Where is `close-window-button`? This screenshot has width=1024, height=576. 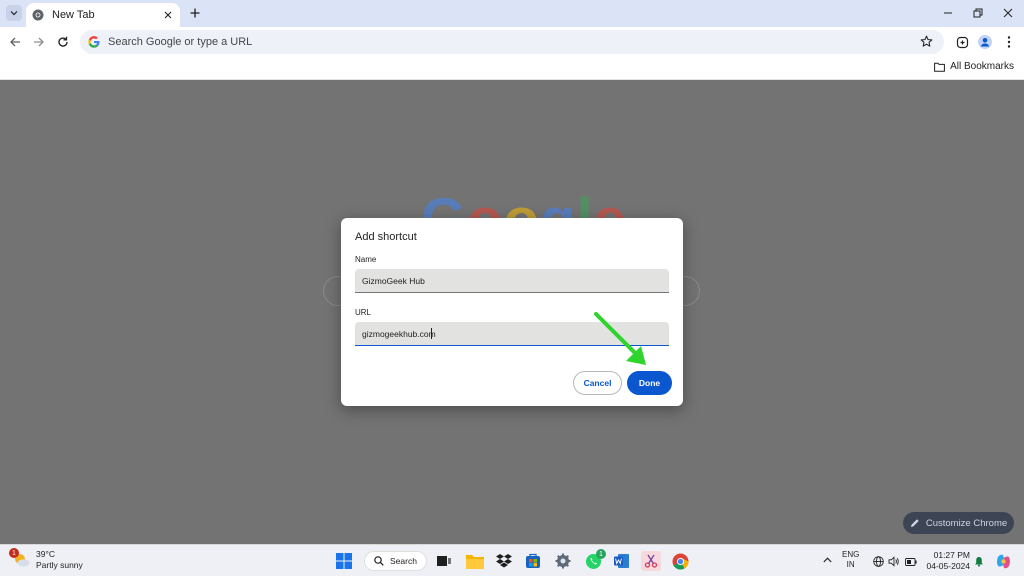
close-window-button is located at coordinates (1008, 13).